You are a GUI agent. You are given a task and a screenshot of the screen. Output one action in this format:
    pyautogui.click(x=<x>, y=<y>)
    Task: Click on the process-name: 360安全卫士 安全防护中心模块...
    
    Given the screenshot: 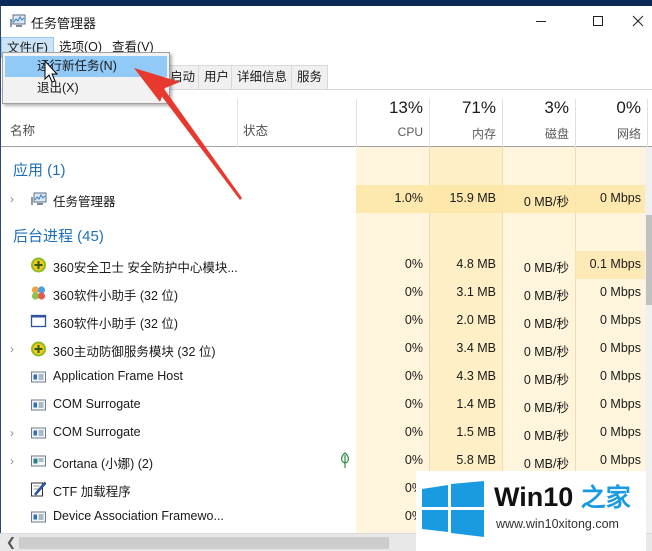 What is the action you would take?
    pyautogui.click(x=145, y=268)
    